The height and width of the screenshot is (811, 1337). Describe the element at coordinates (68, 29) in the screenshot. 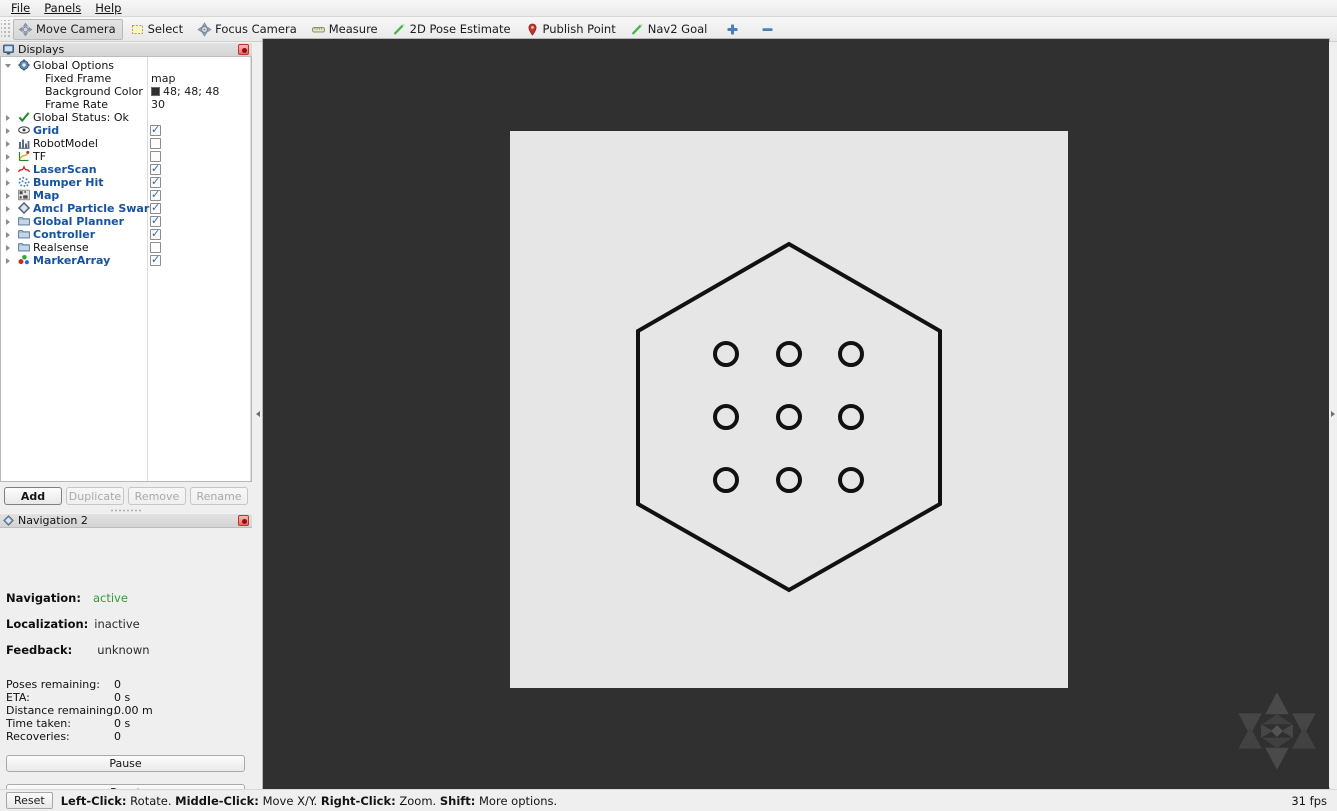

I see `tool-move-camera: Move Camera` at that location.